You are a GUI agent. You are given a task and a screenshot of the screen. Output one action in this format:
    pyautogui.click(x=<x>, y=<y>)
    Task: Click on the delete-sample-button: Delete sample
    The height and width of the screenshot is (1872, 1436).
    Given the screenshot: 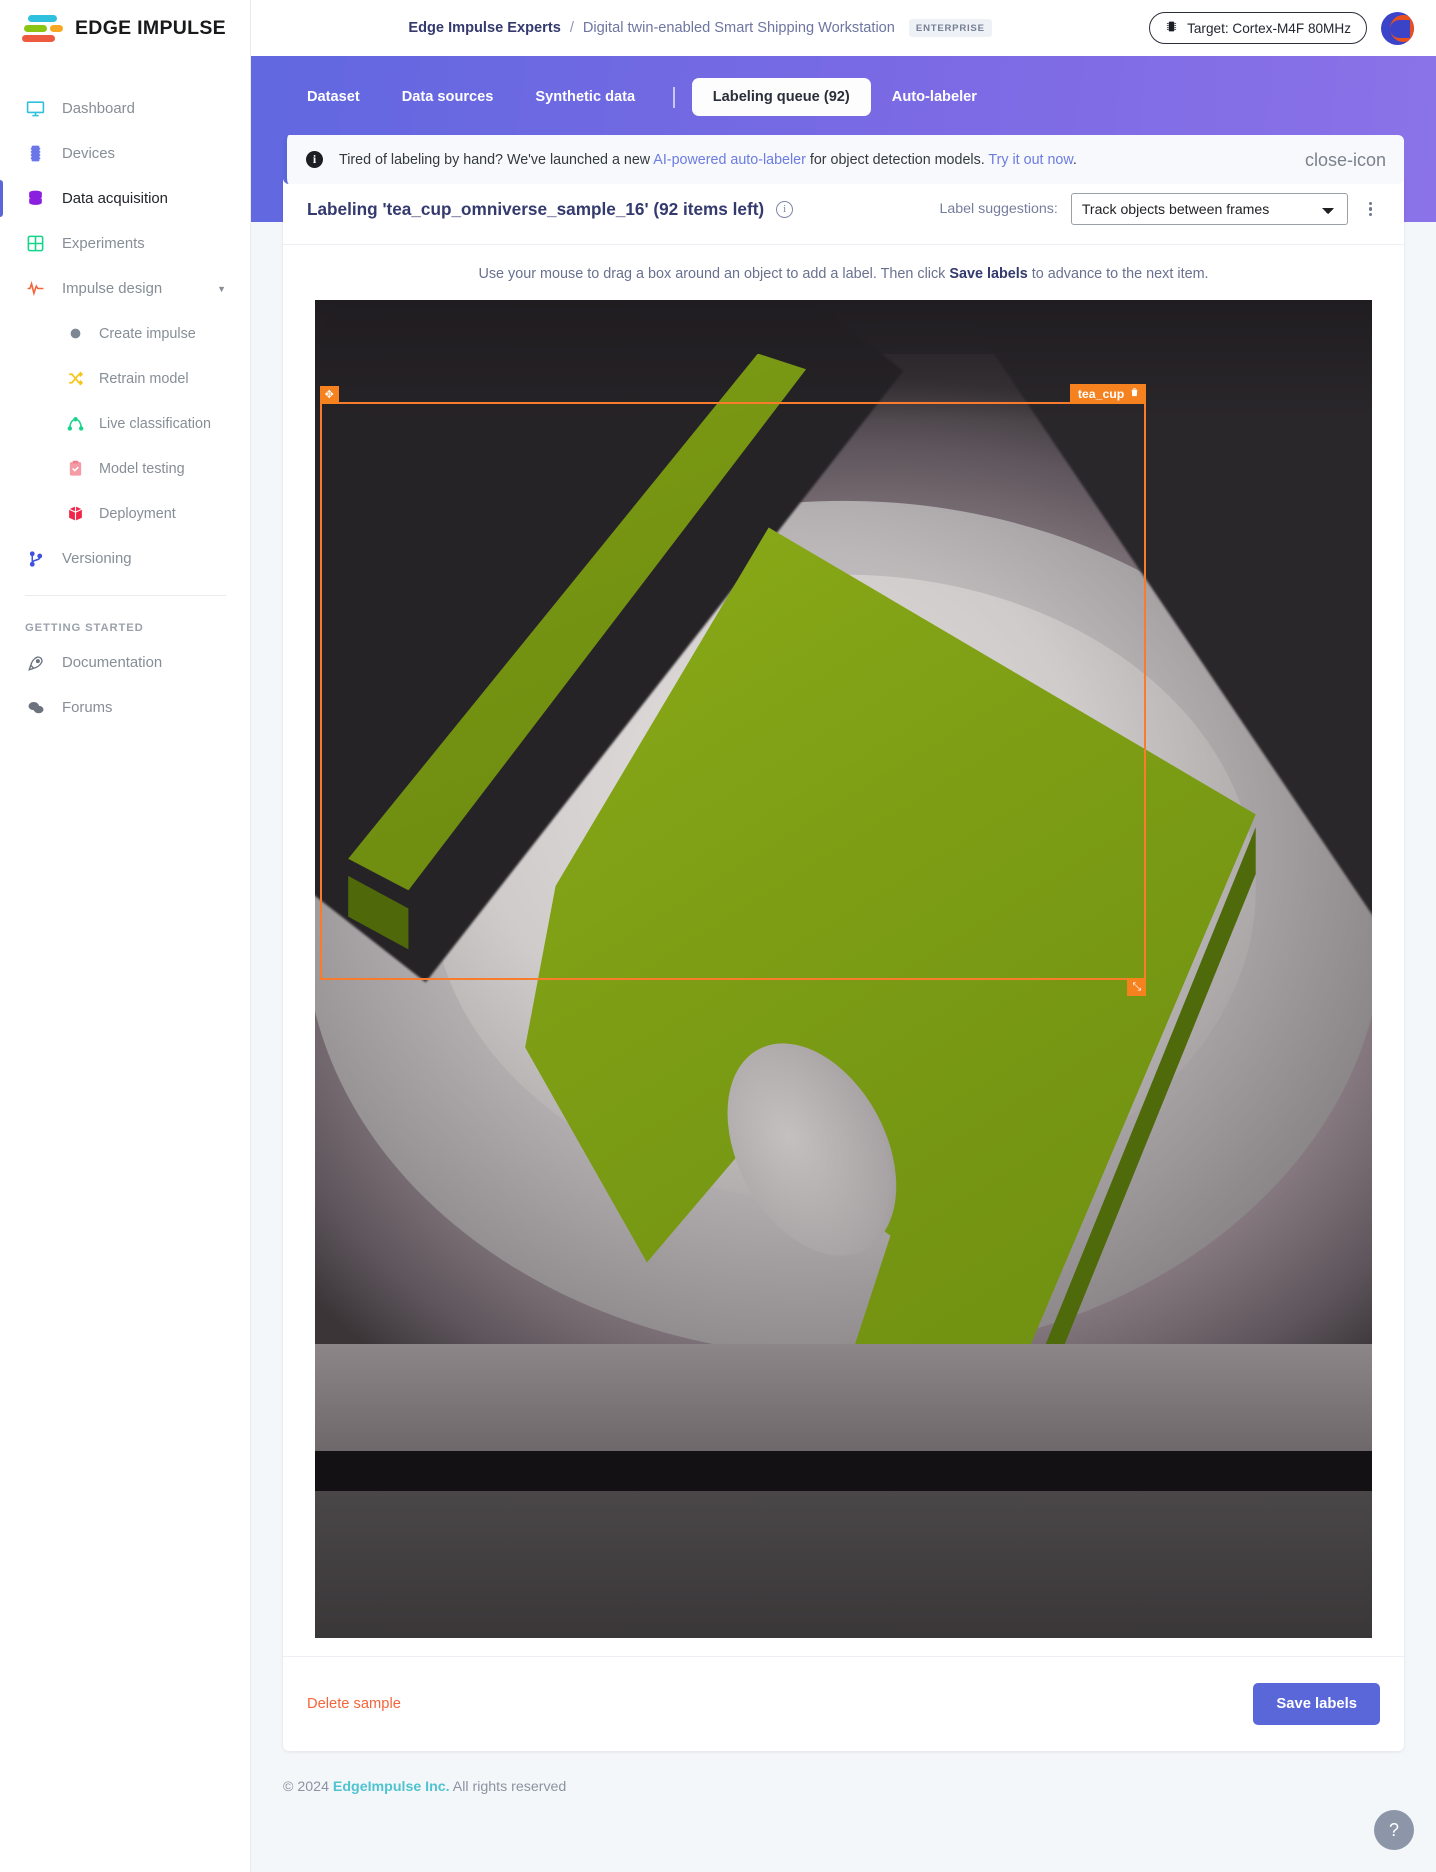 What is the action you would take?
    pyautogui.click(x=354, y=1704)
    